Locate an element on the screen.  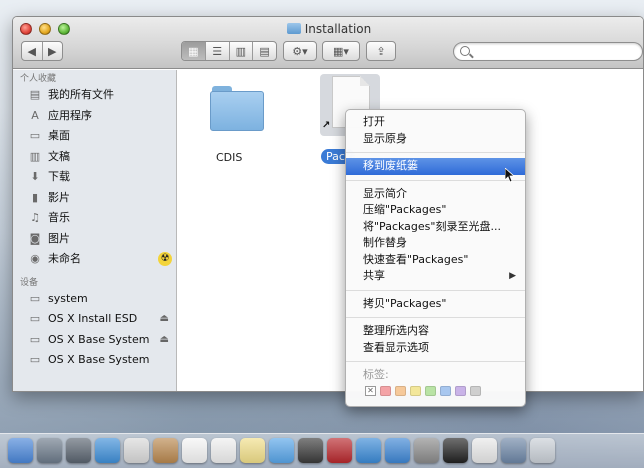
menu-item: 快速查看"Packages" is located at coordinates (435, 260).